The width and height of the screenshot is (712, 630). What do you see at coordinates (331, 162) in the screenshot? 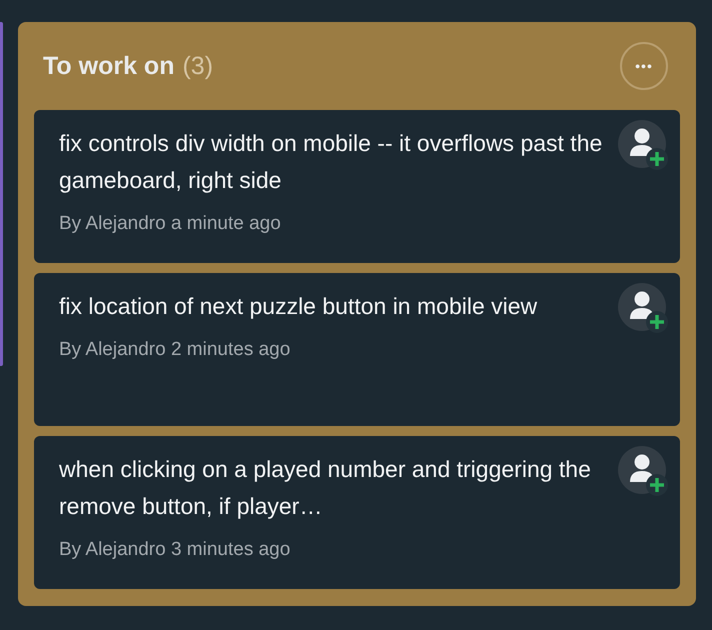
I see `card-title: fix controls div width on mobile -- it overflows past the gameboard, right side` at bounding box center [331, 162].